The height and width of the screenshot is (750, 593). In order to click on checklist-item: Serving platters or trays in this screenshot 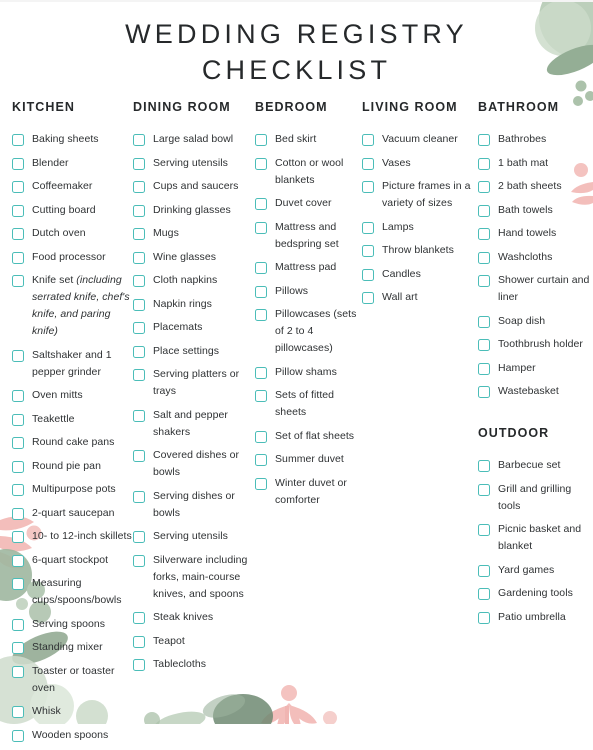, I will do `click(194, 383)`.